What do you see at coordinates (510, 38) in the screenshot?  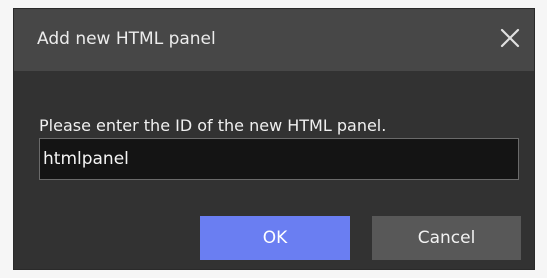 I see `close-icon` at bounding box center [510, 38].